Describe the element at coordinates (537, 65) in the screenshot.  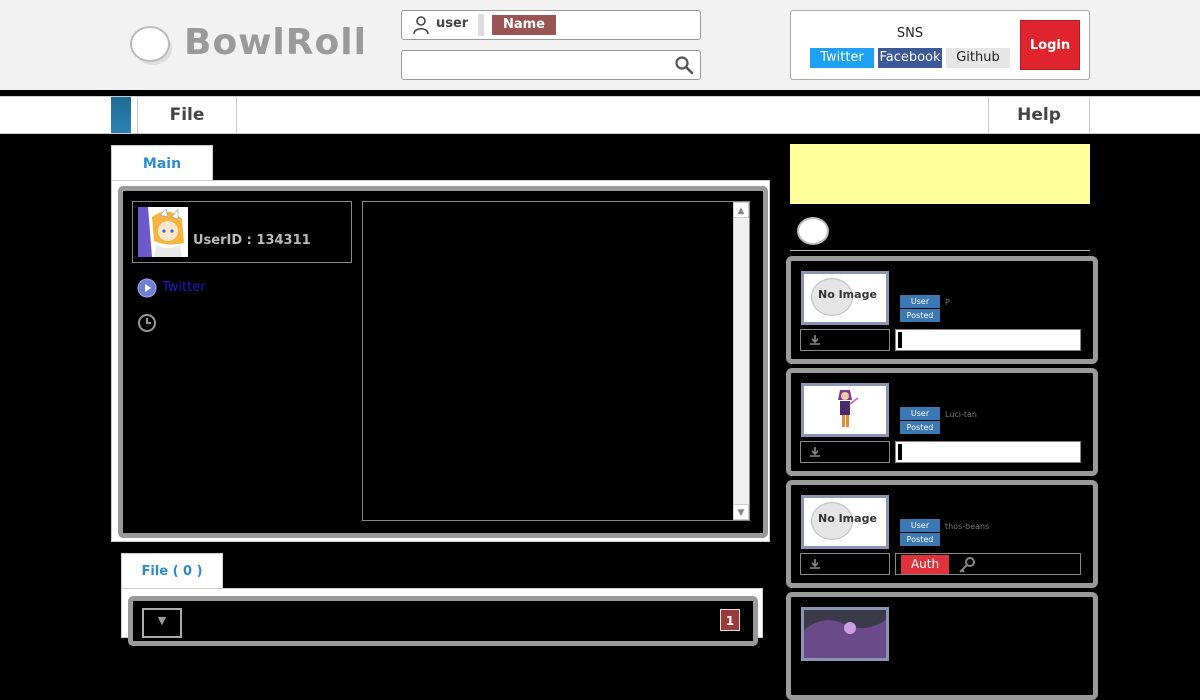
I see `search-input` at that location.